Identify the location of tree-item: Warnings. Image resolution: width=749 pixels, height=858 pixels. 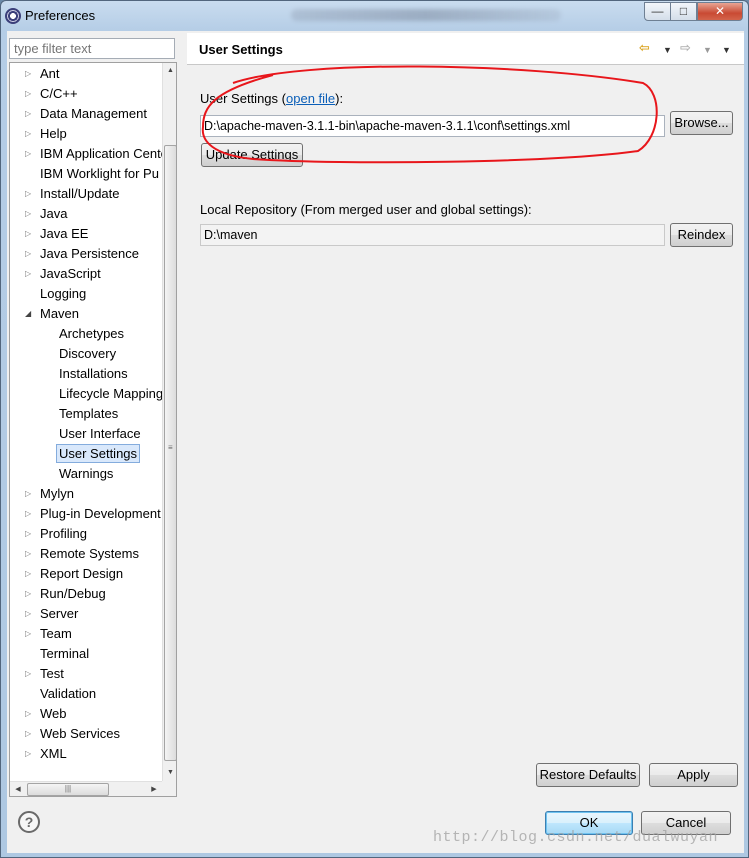
(86, 474).